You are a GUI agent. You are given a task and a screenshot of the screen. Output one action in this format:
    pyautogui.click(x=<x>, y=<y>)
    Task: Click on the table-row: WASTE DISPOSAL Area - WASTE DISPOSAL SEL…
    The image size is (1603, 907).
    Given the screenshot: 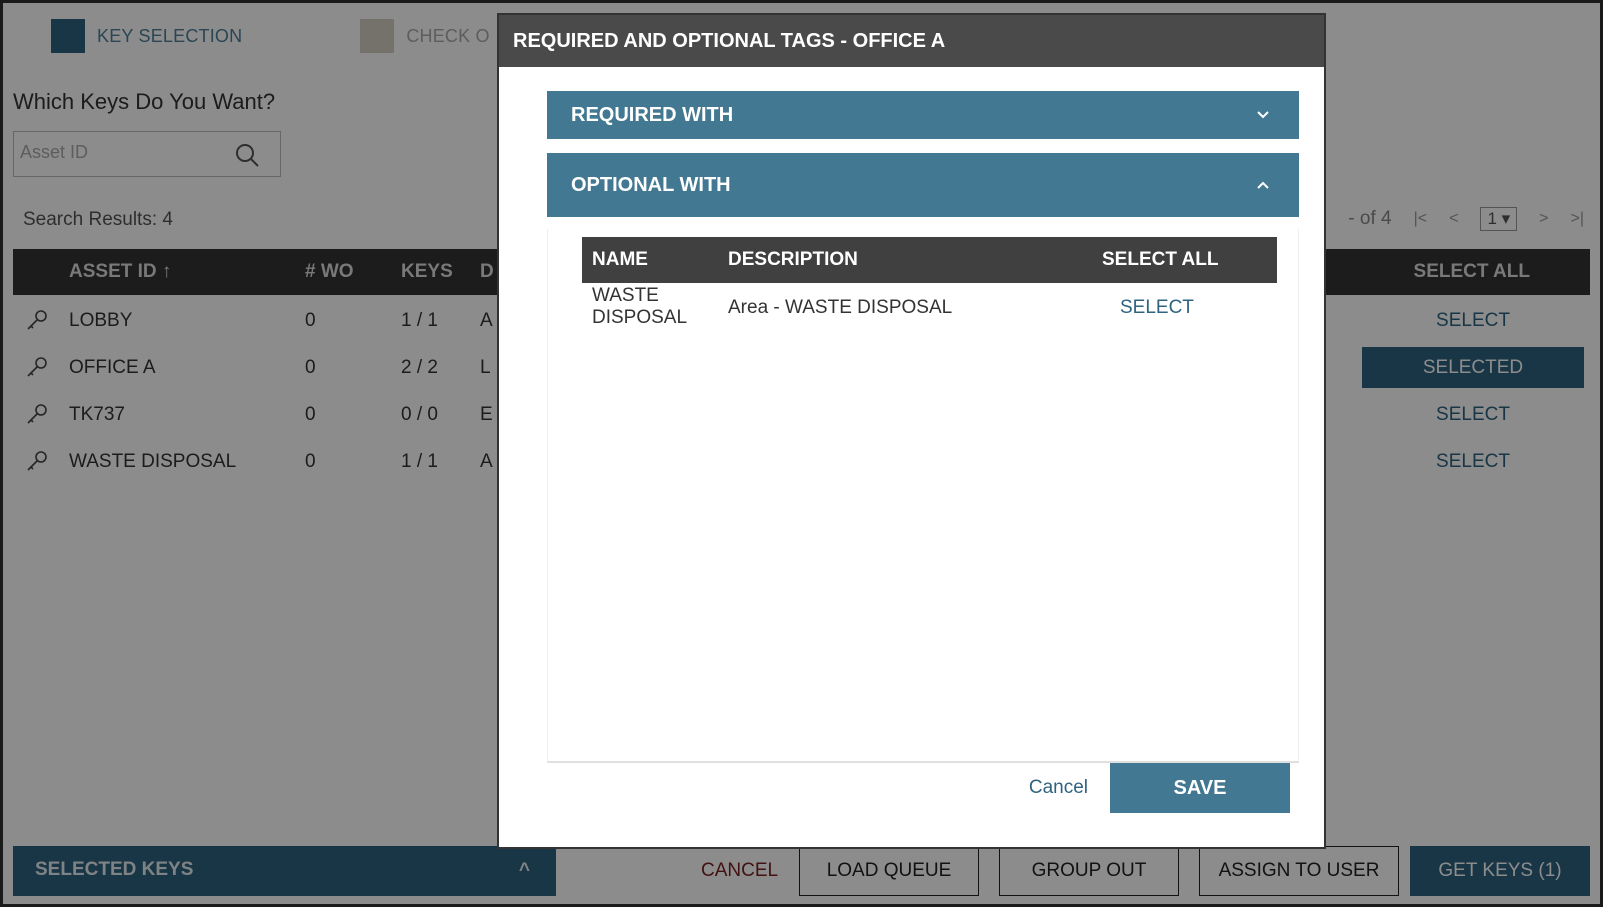 What is the action you would take?
    pyautogui.click(x=929, y=309)
    